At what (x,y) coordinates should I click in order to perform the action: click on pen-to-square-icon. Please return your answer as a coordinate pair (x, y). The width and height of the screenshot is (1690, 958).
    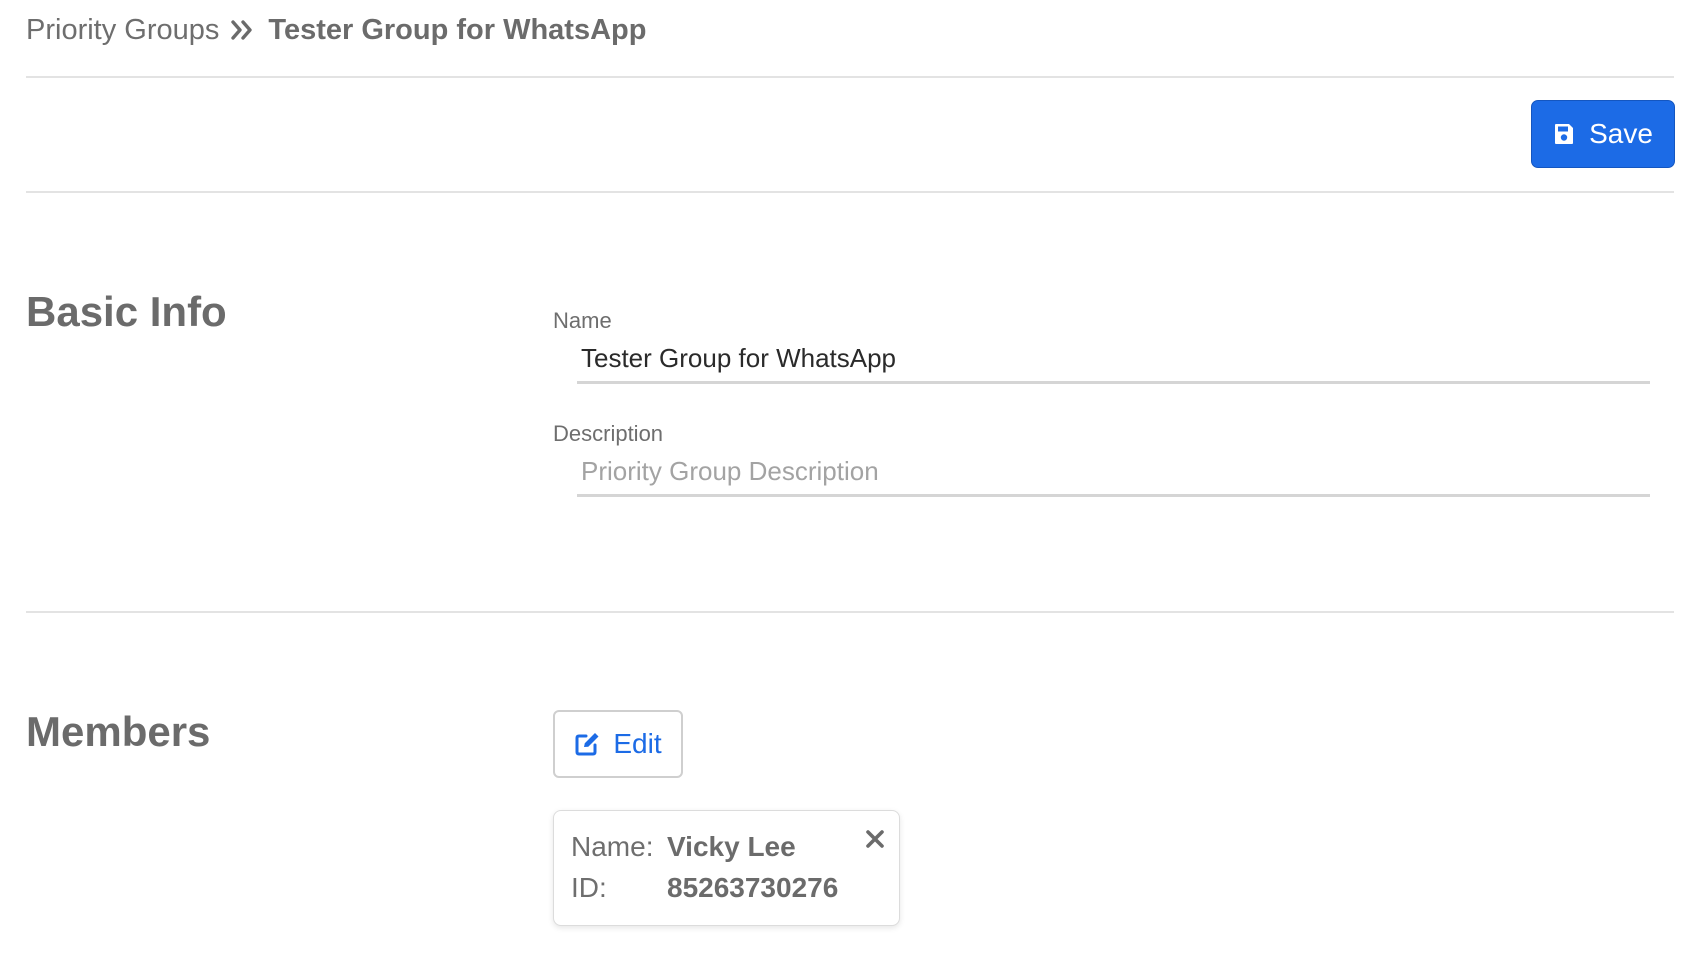
    Looking at the image, I should click on (587, 744).